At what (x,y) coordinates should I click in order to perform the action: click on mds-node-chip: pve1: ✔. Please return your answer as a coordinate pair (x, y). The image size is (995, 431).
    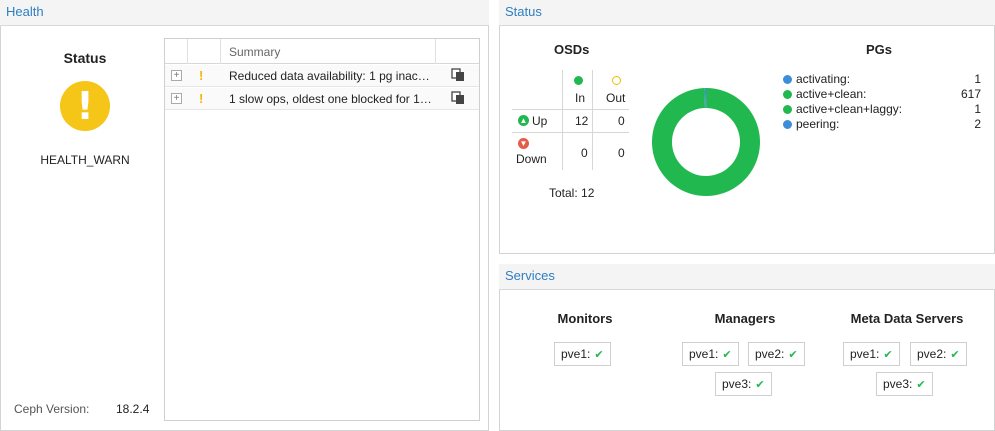
    Looking at the image, I should click on (871, 354).